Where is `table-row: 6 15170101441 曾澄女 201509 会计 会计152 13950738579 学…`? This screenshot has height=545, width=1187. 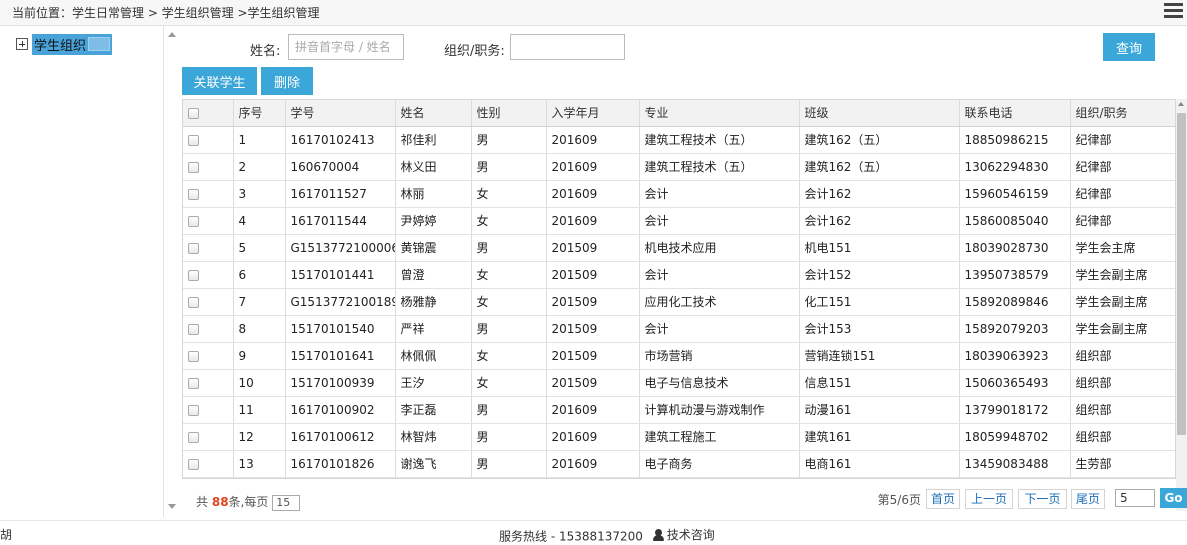
table-row: 6 15170101441 曾澄女 201509 会计 会计152 13950738579 学… is located at coordinates (679, 275).